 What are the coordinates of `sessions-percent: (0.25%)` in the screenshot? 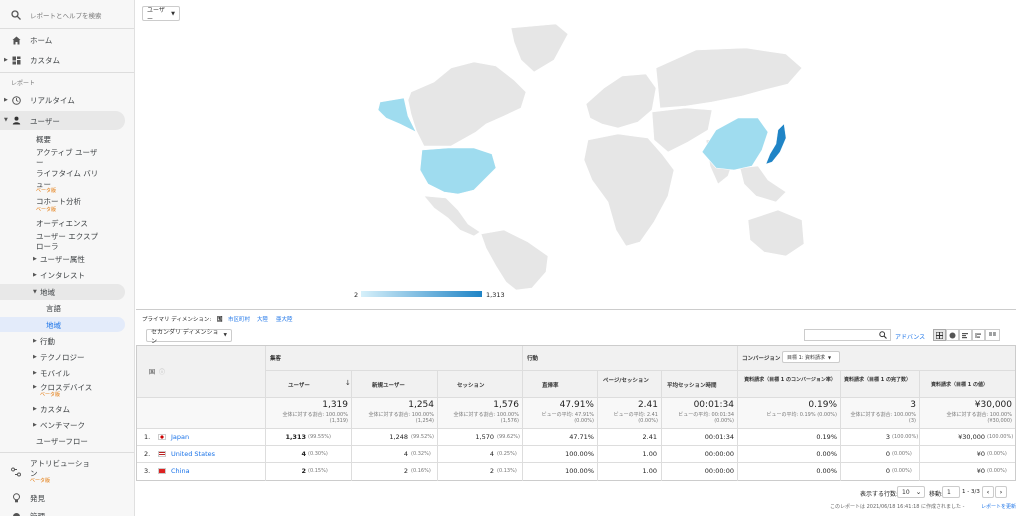 It's located at (507, 454).